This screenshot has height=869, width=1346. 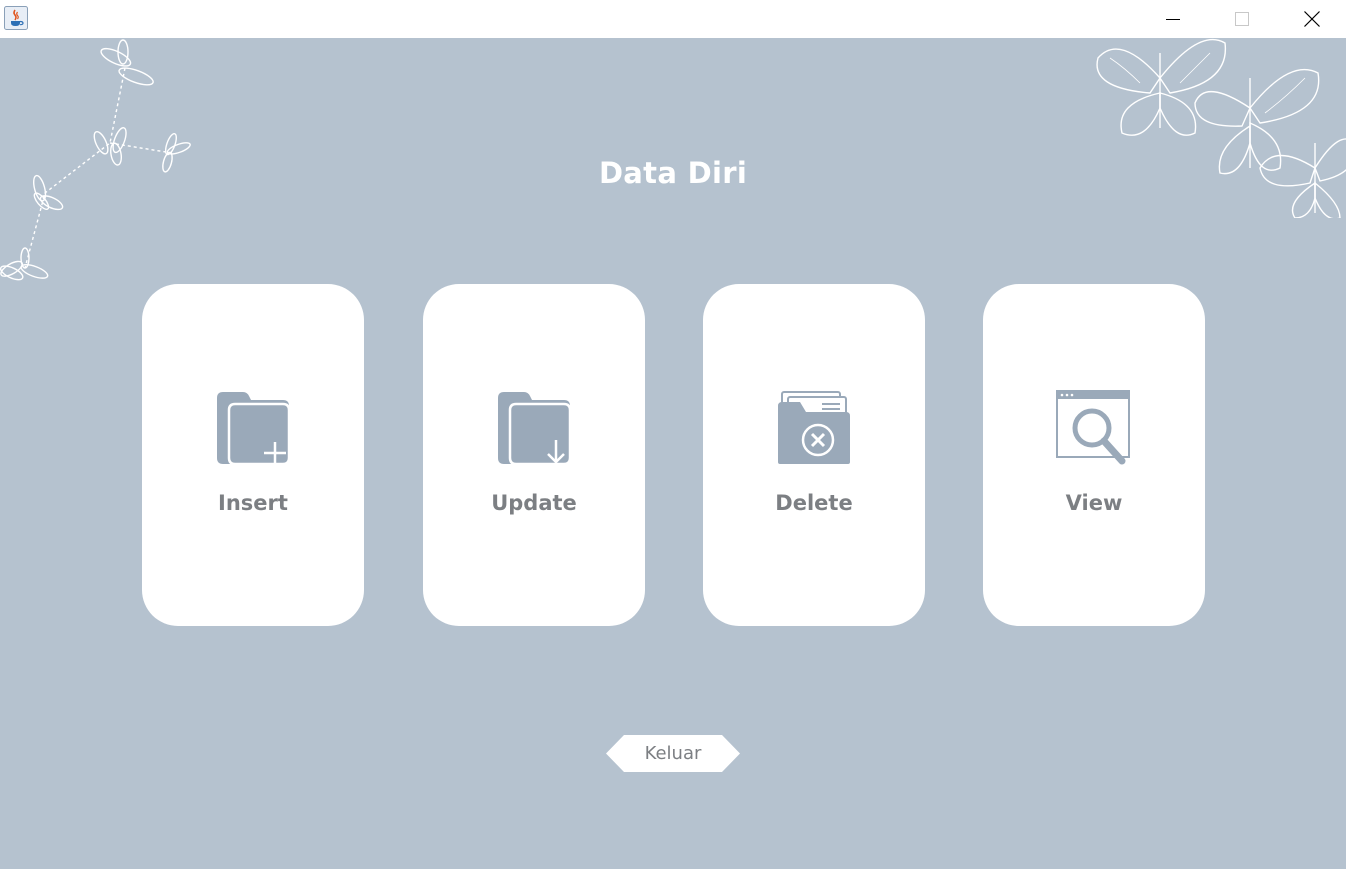 I want to click on exit-label: Keluar, so click(x=673, y=753).